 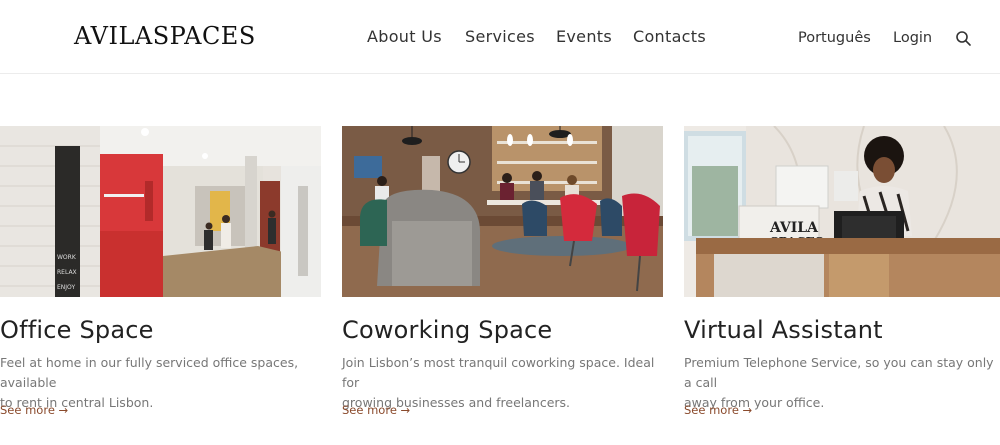 What do you see at coordinates (842, 211) in the screenshot?
I see `virtual-assistant-image: AVILA SPACES` at bounding box center [842, 211].